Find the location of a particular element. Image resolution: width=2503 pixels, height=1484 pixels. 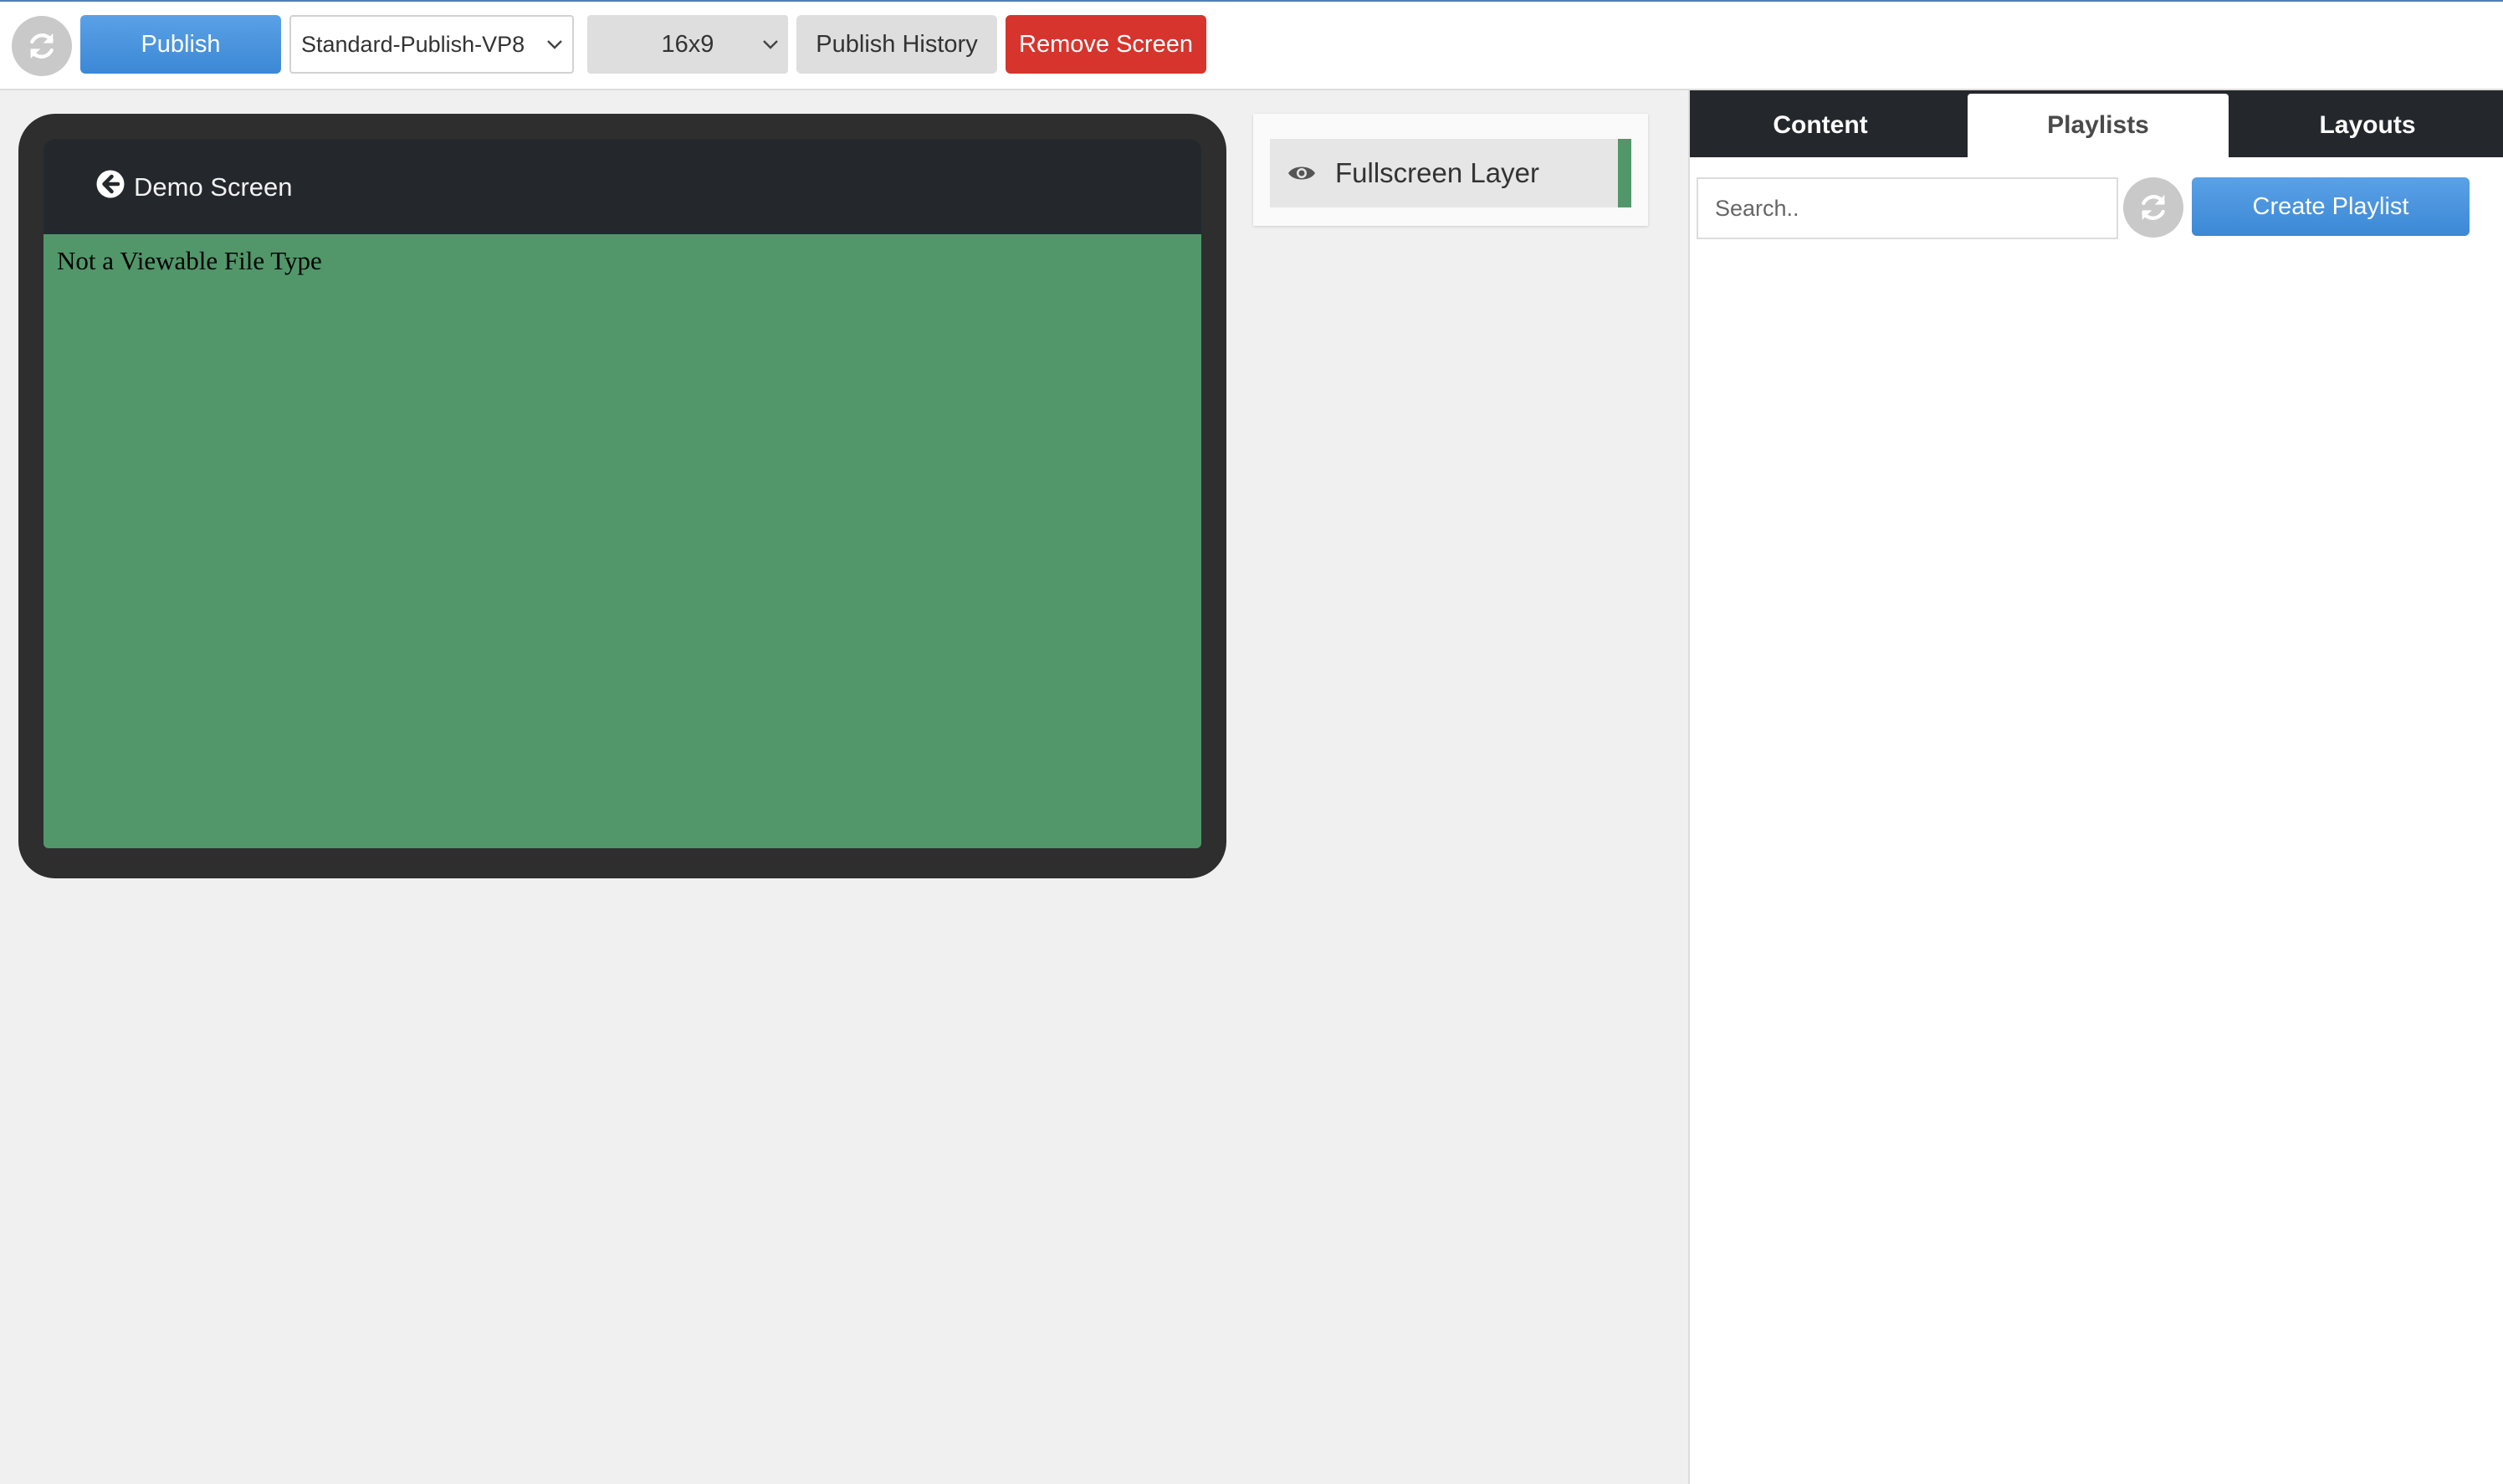

arrow-left-circle-icon is located at coordinates (110, 184).